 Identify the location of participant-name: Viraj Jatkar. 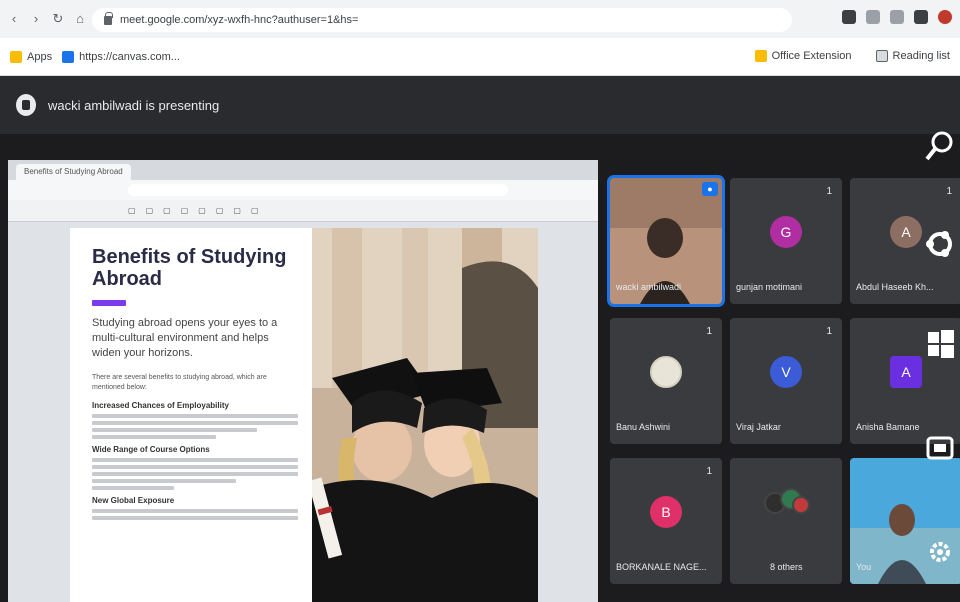
(758, 427).